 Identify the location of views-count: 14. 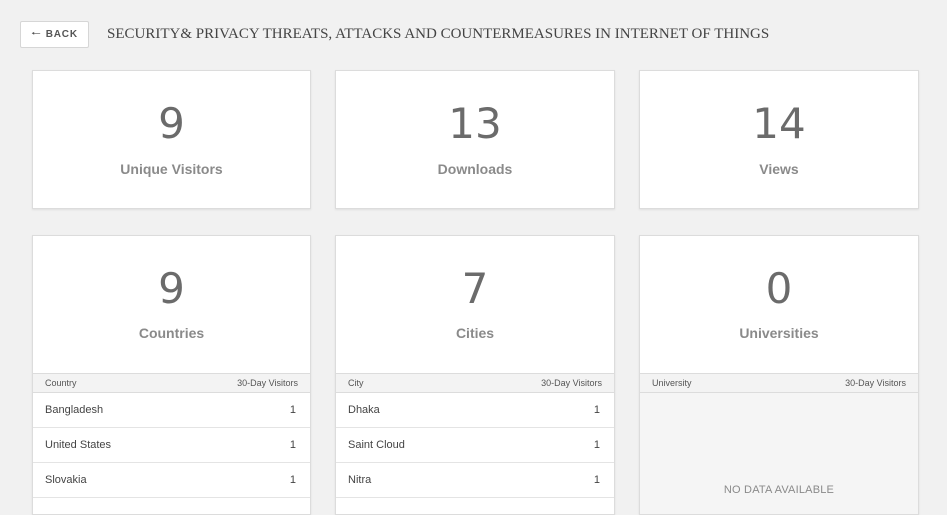
(779, 123).